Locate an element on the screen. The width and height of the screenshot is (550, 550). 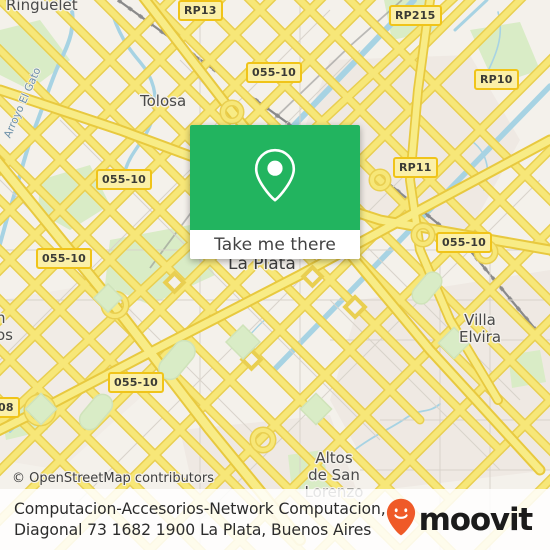
moovit-pin-icon is located at coordinates (401, 519).